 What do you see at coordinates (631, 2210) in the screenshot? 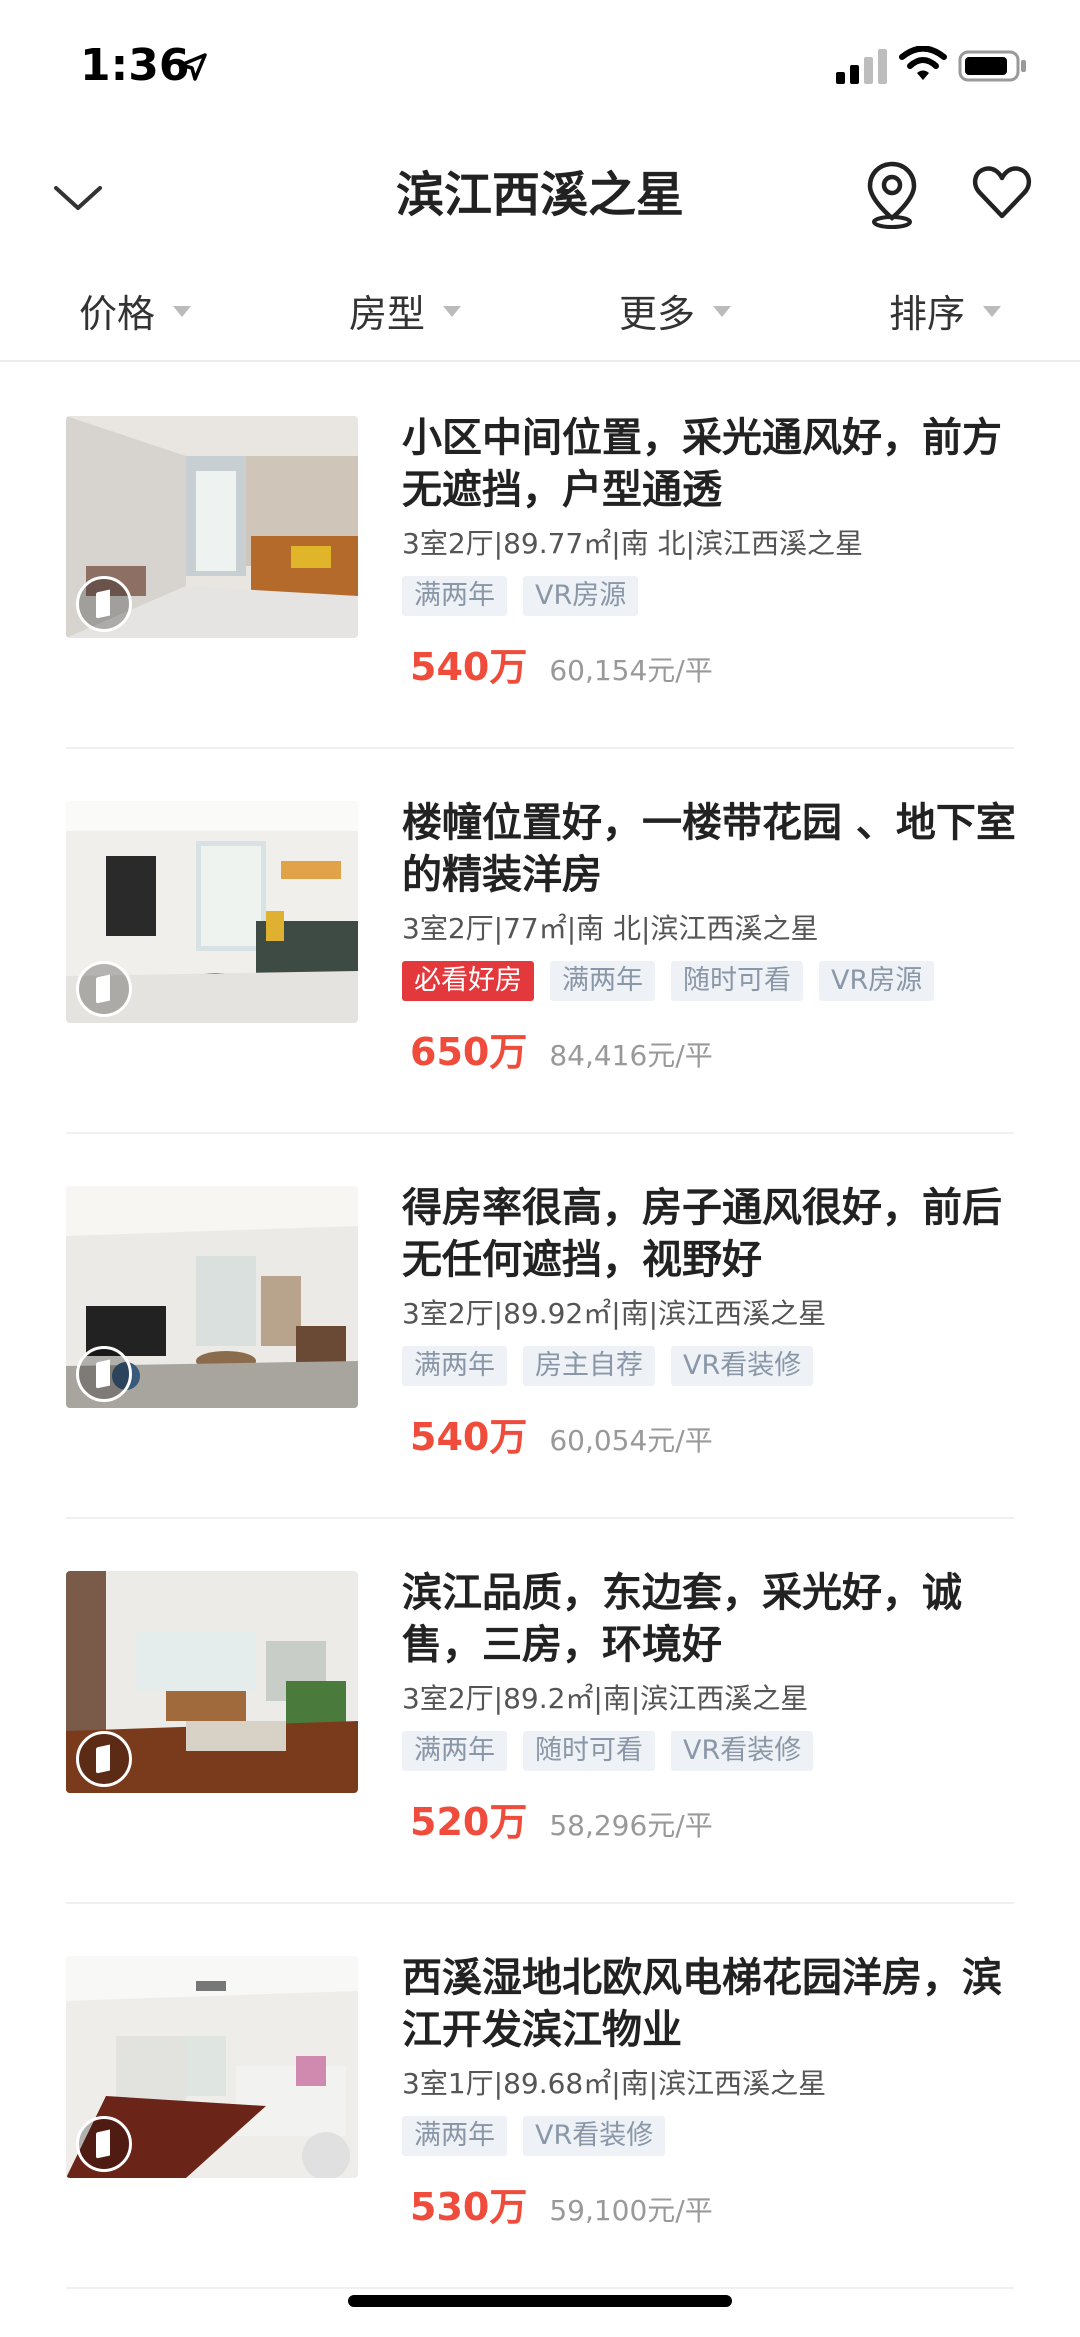
I see `listing-unit-price: 59,100元/平` at bounding box center [631, 2210].